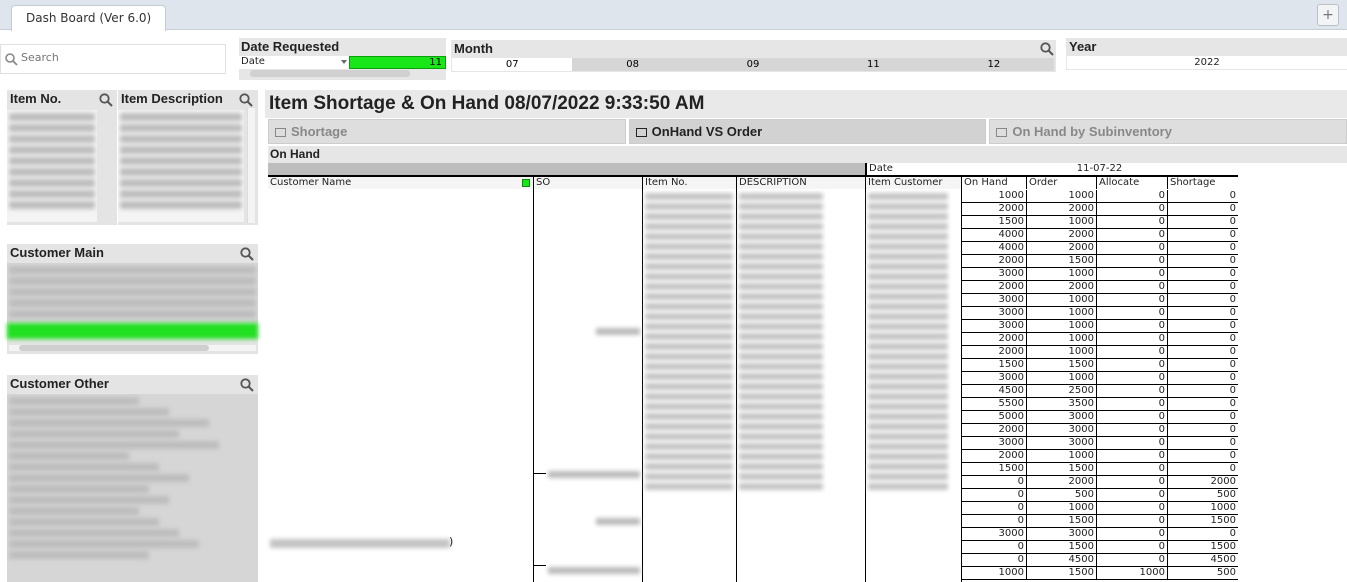  Describe the element at coordinates (1061, 183) in the screenshot. I see `col-header-order: Order` at that location.